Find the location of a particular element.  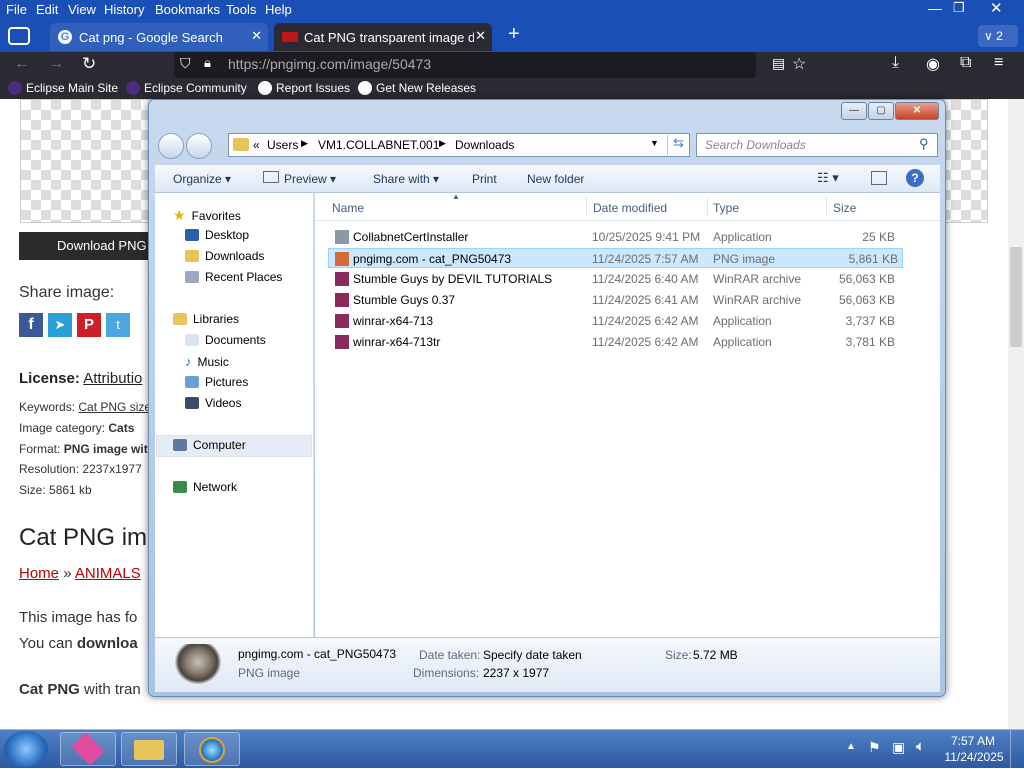

bookmark-new-releases: Get New Releases is located at coordinates (417, 88).